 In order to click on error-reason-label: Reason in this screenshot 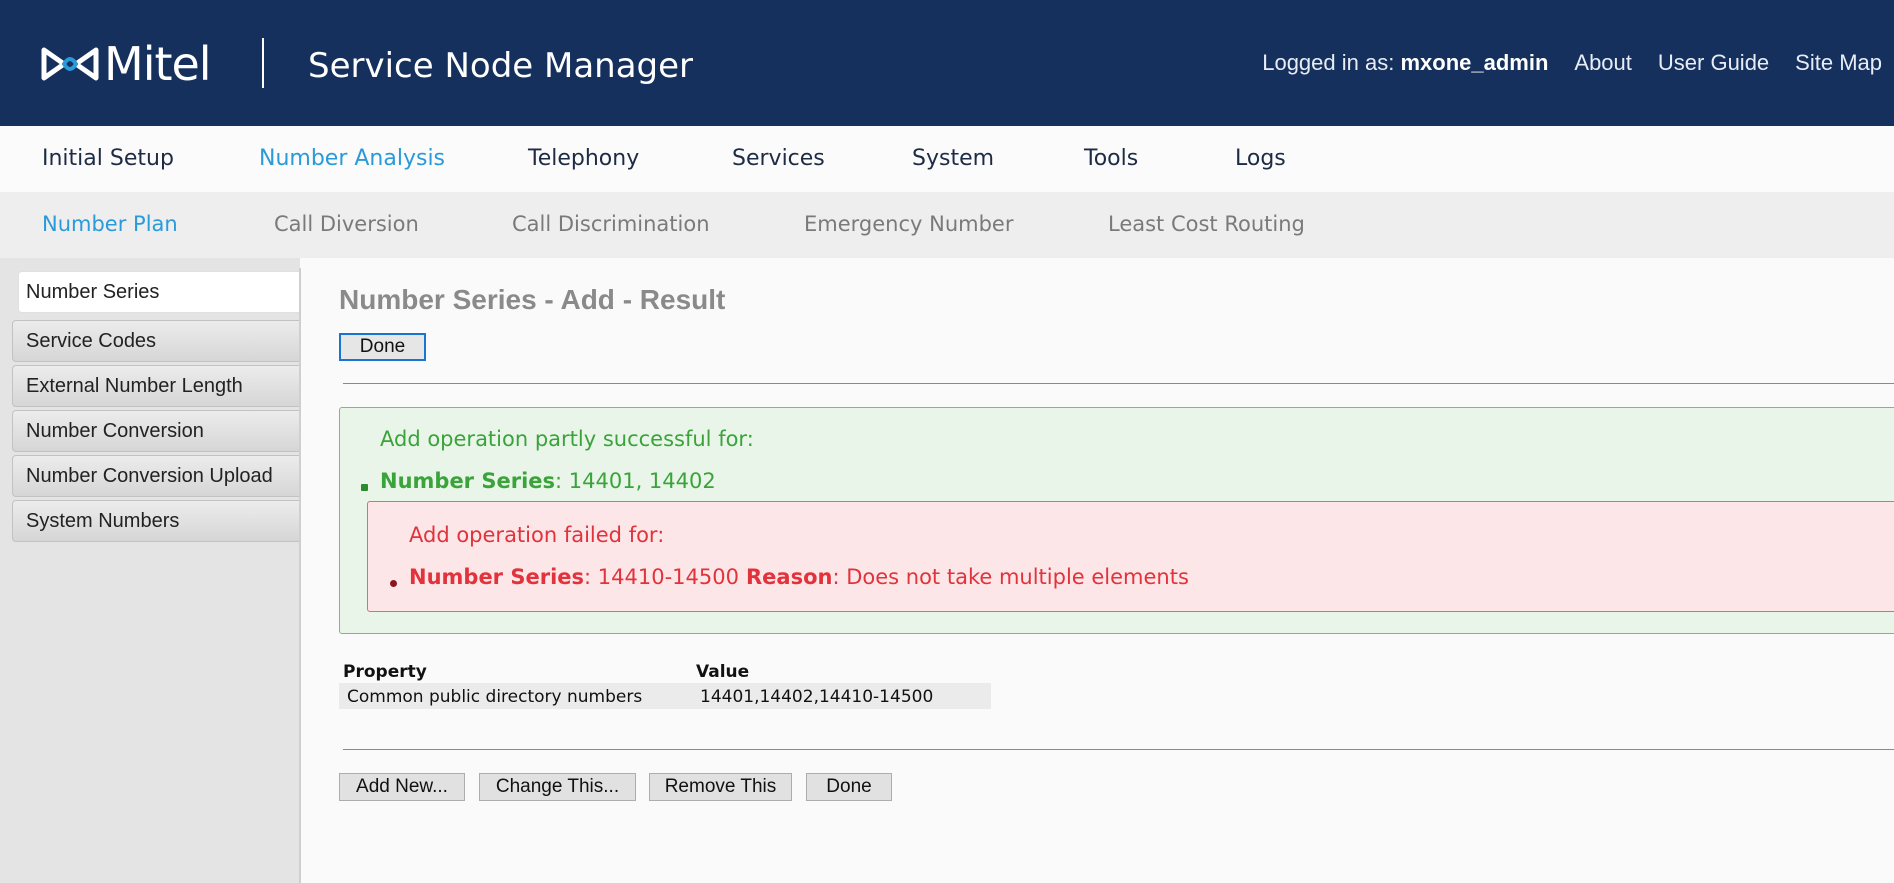, I will do `click(789, 577)`.